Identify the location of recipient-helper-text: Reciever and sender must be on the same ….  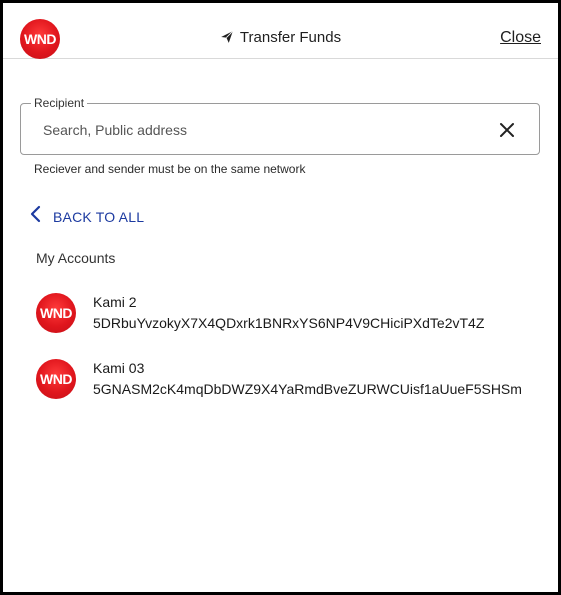
(170, 169).